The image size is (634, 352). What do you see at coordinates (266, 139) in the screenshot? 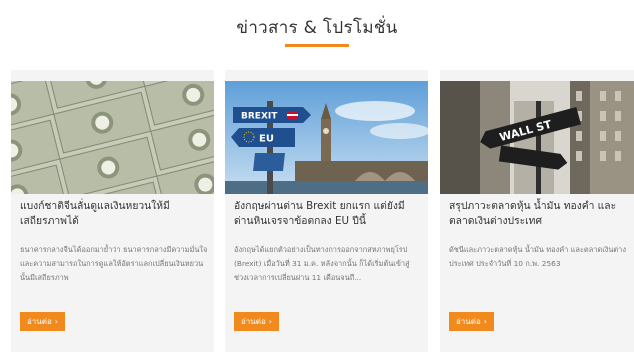
I see `sign-eu-text: EU` at bounding box center [266, 139].